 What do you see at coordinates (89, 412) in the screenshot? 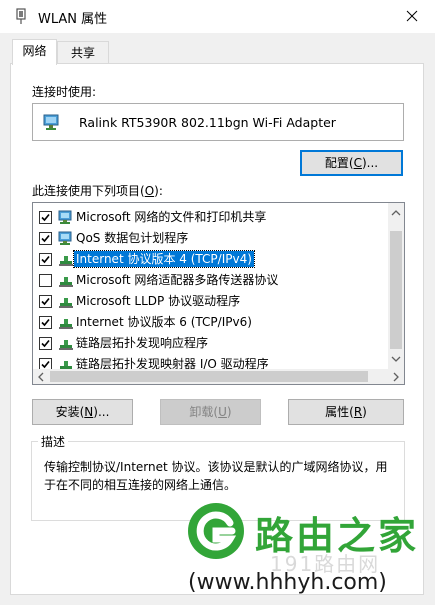
I see `install-accel: N` at bounding box center [89, 412].